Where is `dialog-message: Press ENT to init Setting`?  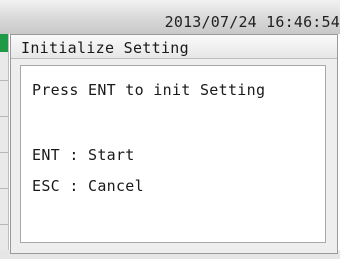 dialog-message: Press ENT to init Setting is located at coordinates (149, 90).